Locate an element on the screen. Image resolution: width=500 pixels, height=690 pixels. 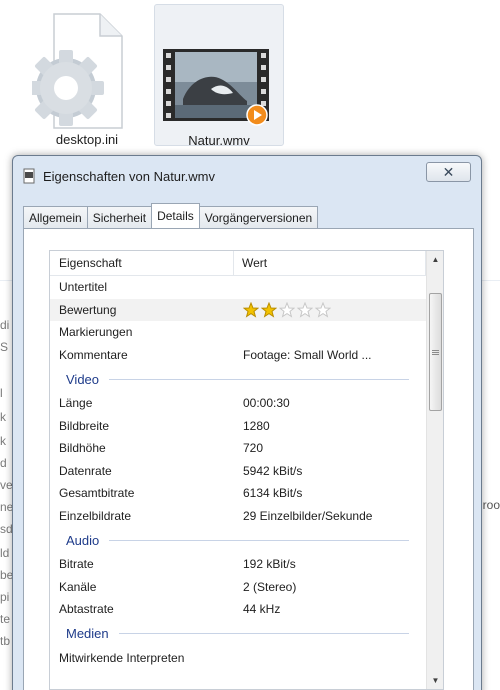
section-video: Video is located at coordinates (246, 379).